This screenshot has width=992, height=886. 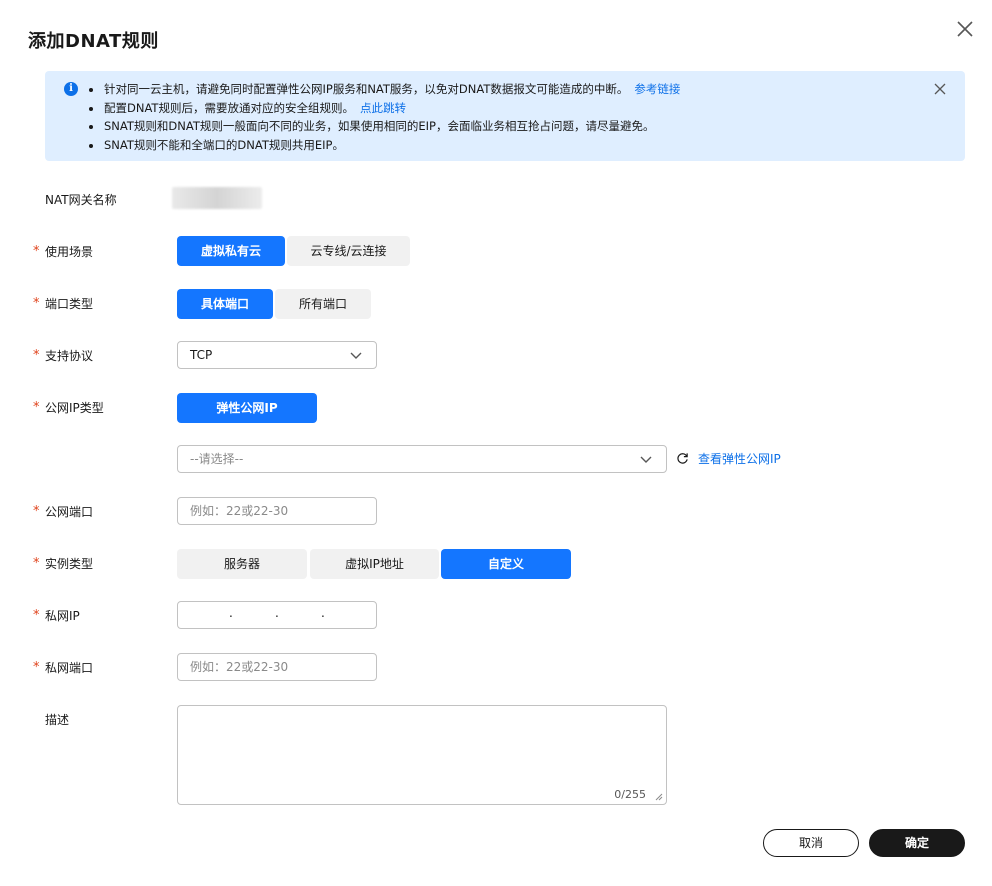 What do you see at coordinates (224, 144) in the screenshot?
I see `alert-item-text: SNAT规则不能和全端口的DNAT规则共用EIP。` at bounding box center [224, 144].